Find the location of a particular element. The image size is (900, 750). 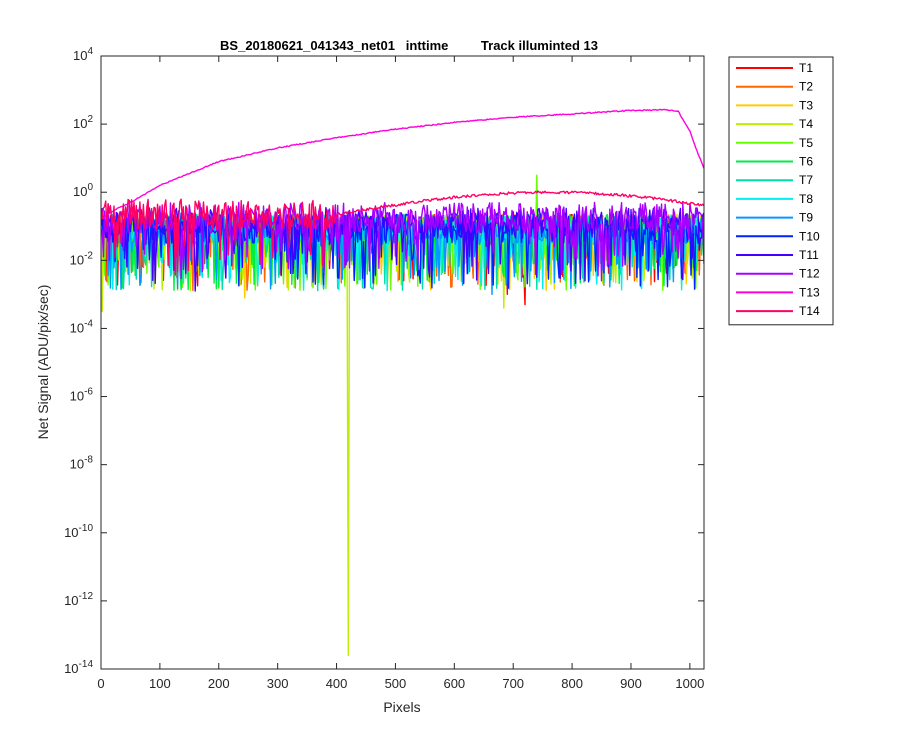

legend-label: T14 is located at coordinates (809, 311).